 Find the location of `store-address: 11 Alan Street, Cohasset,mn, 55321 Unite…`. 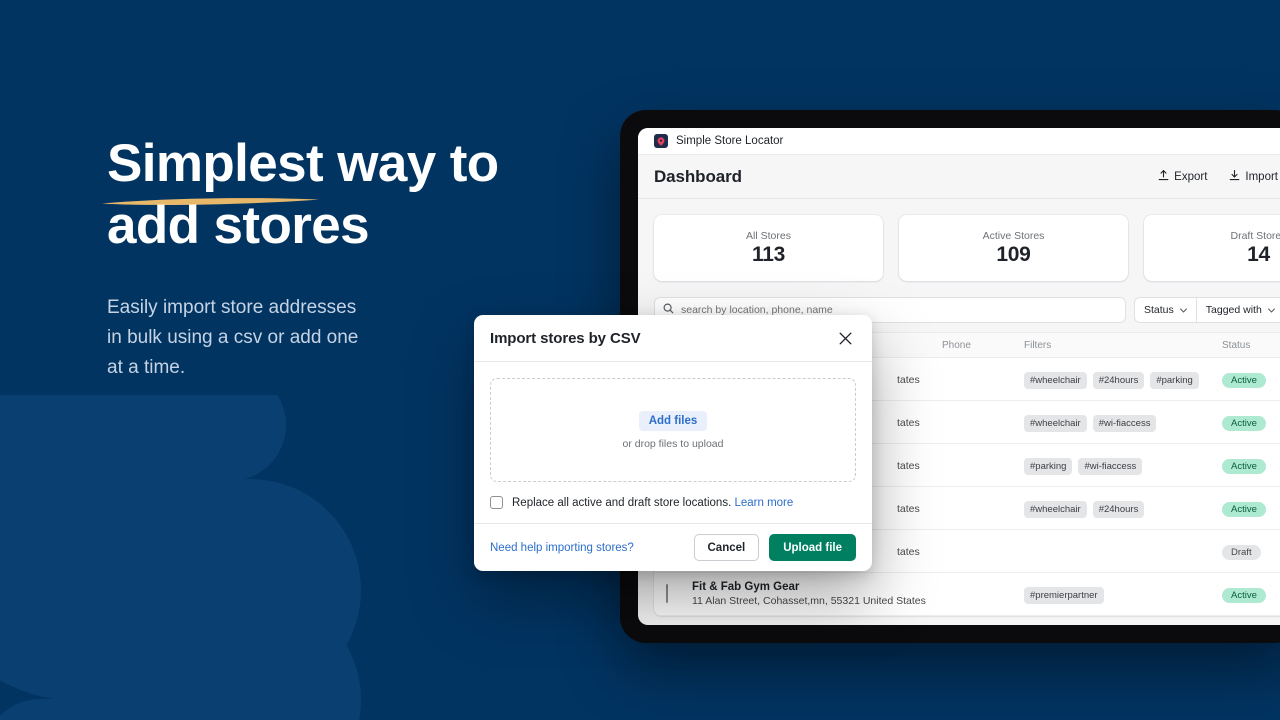

store-address: 11 Alan Street, Cohasset,mn, 55321 Unite… is located at coordinates (809, 601).